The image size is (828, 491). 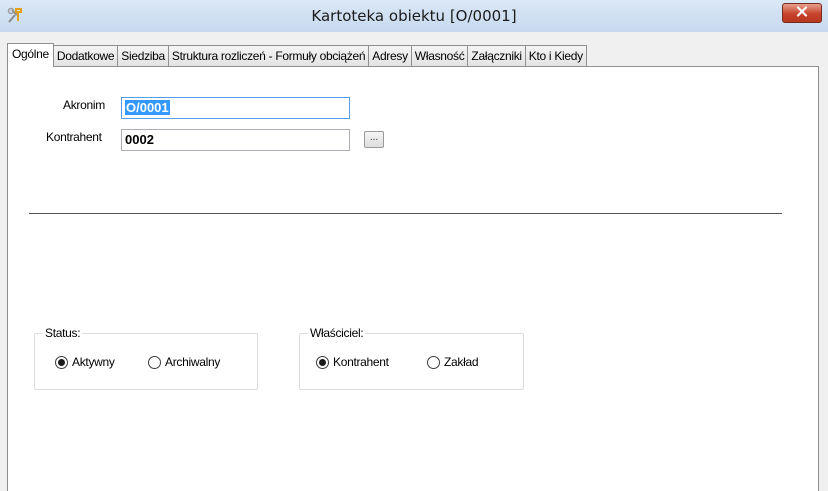 I want to click on kontrahent-input: 0002, so click(x=235, y=140).